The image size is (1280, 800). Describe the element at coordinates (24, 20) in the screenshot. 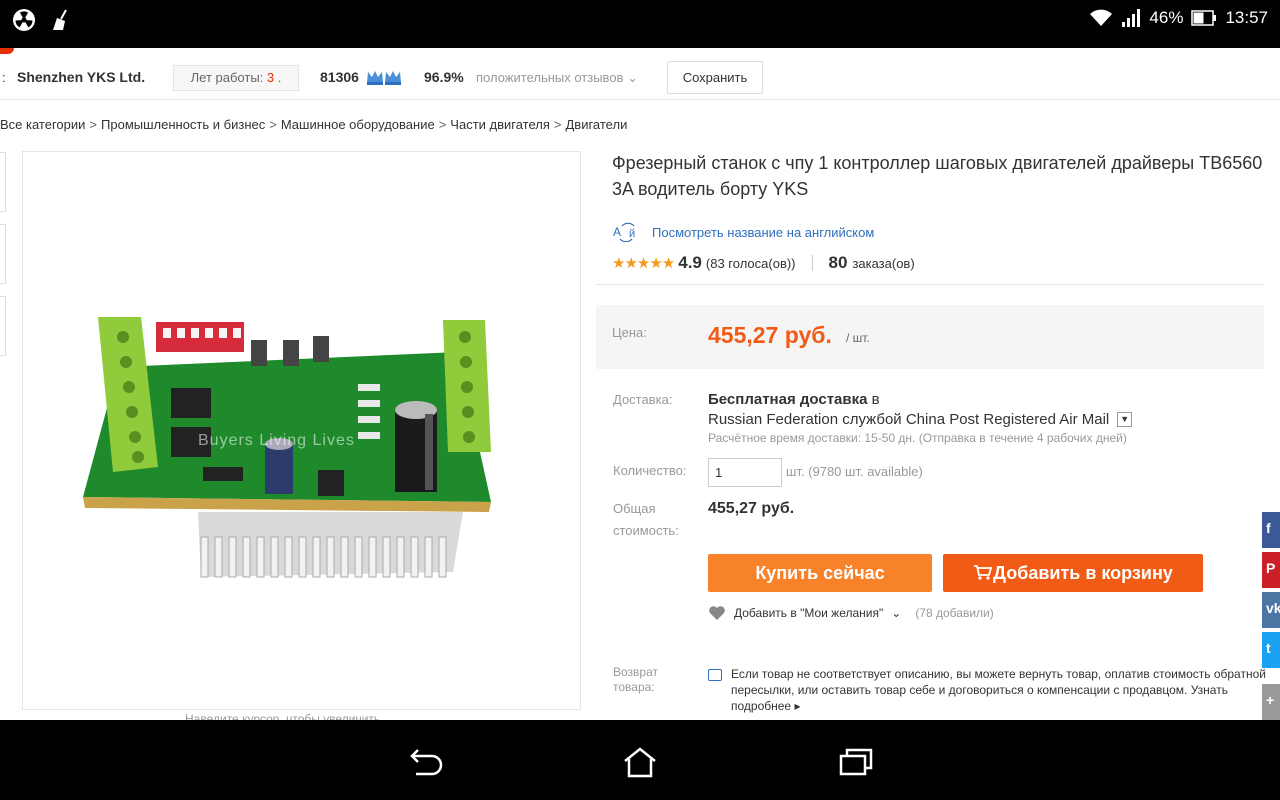

I see `radiation-icon` at that location.